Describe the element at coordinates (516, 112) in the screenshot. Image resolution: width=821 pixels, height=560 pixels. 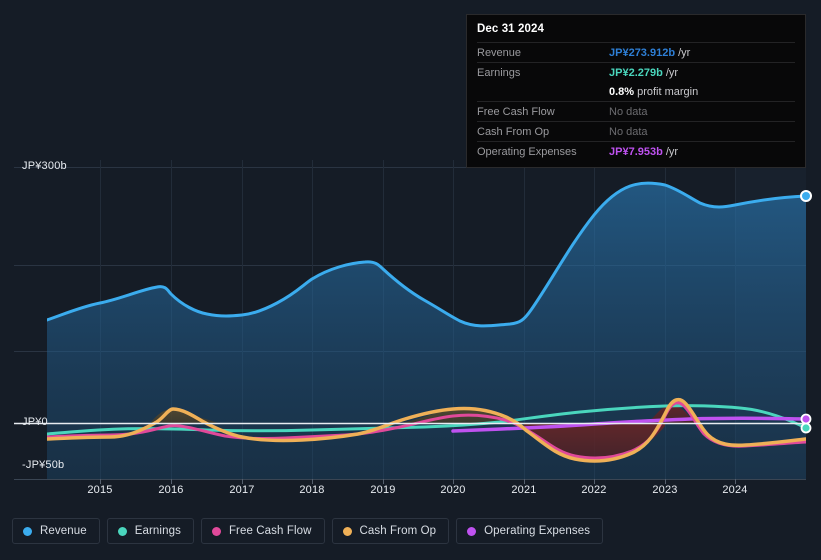
I see `tooltip-row-label: Free Cash Flow` at that location.